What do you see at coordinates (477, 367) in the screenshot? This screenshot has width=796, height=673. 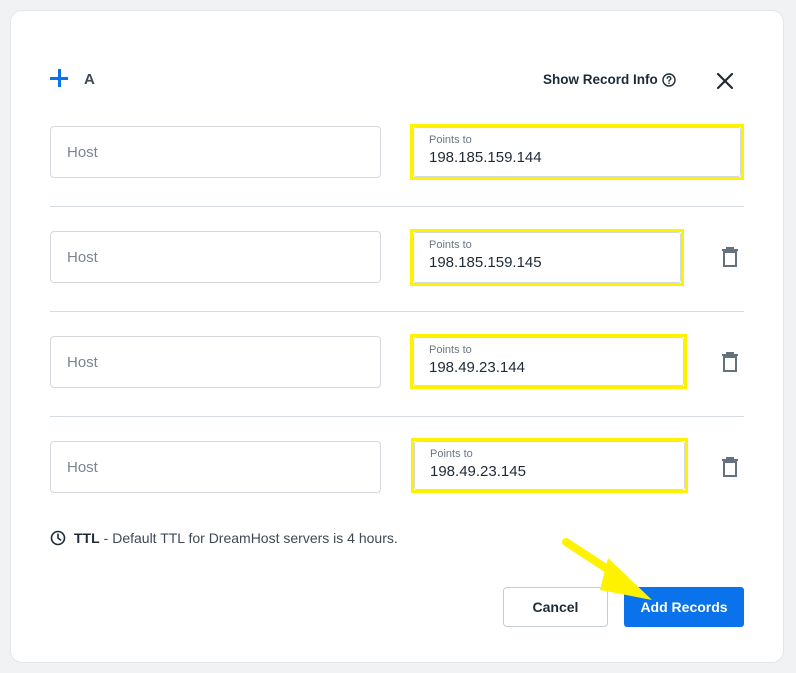 I see `points-to-value: 198.49.23.144` at bounding box center [477, 367].